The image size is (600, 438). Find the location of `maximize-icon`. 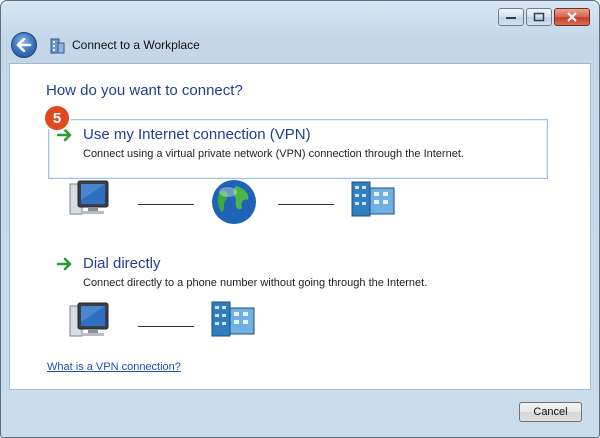

maximize-icon is located at coordinates (539, 17).